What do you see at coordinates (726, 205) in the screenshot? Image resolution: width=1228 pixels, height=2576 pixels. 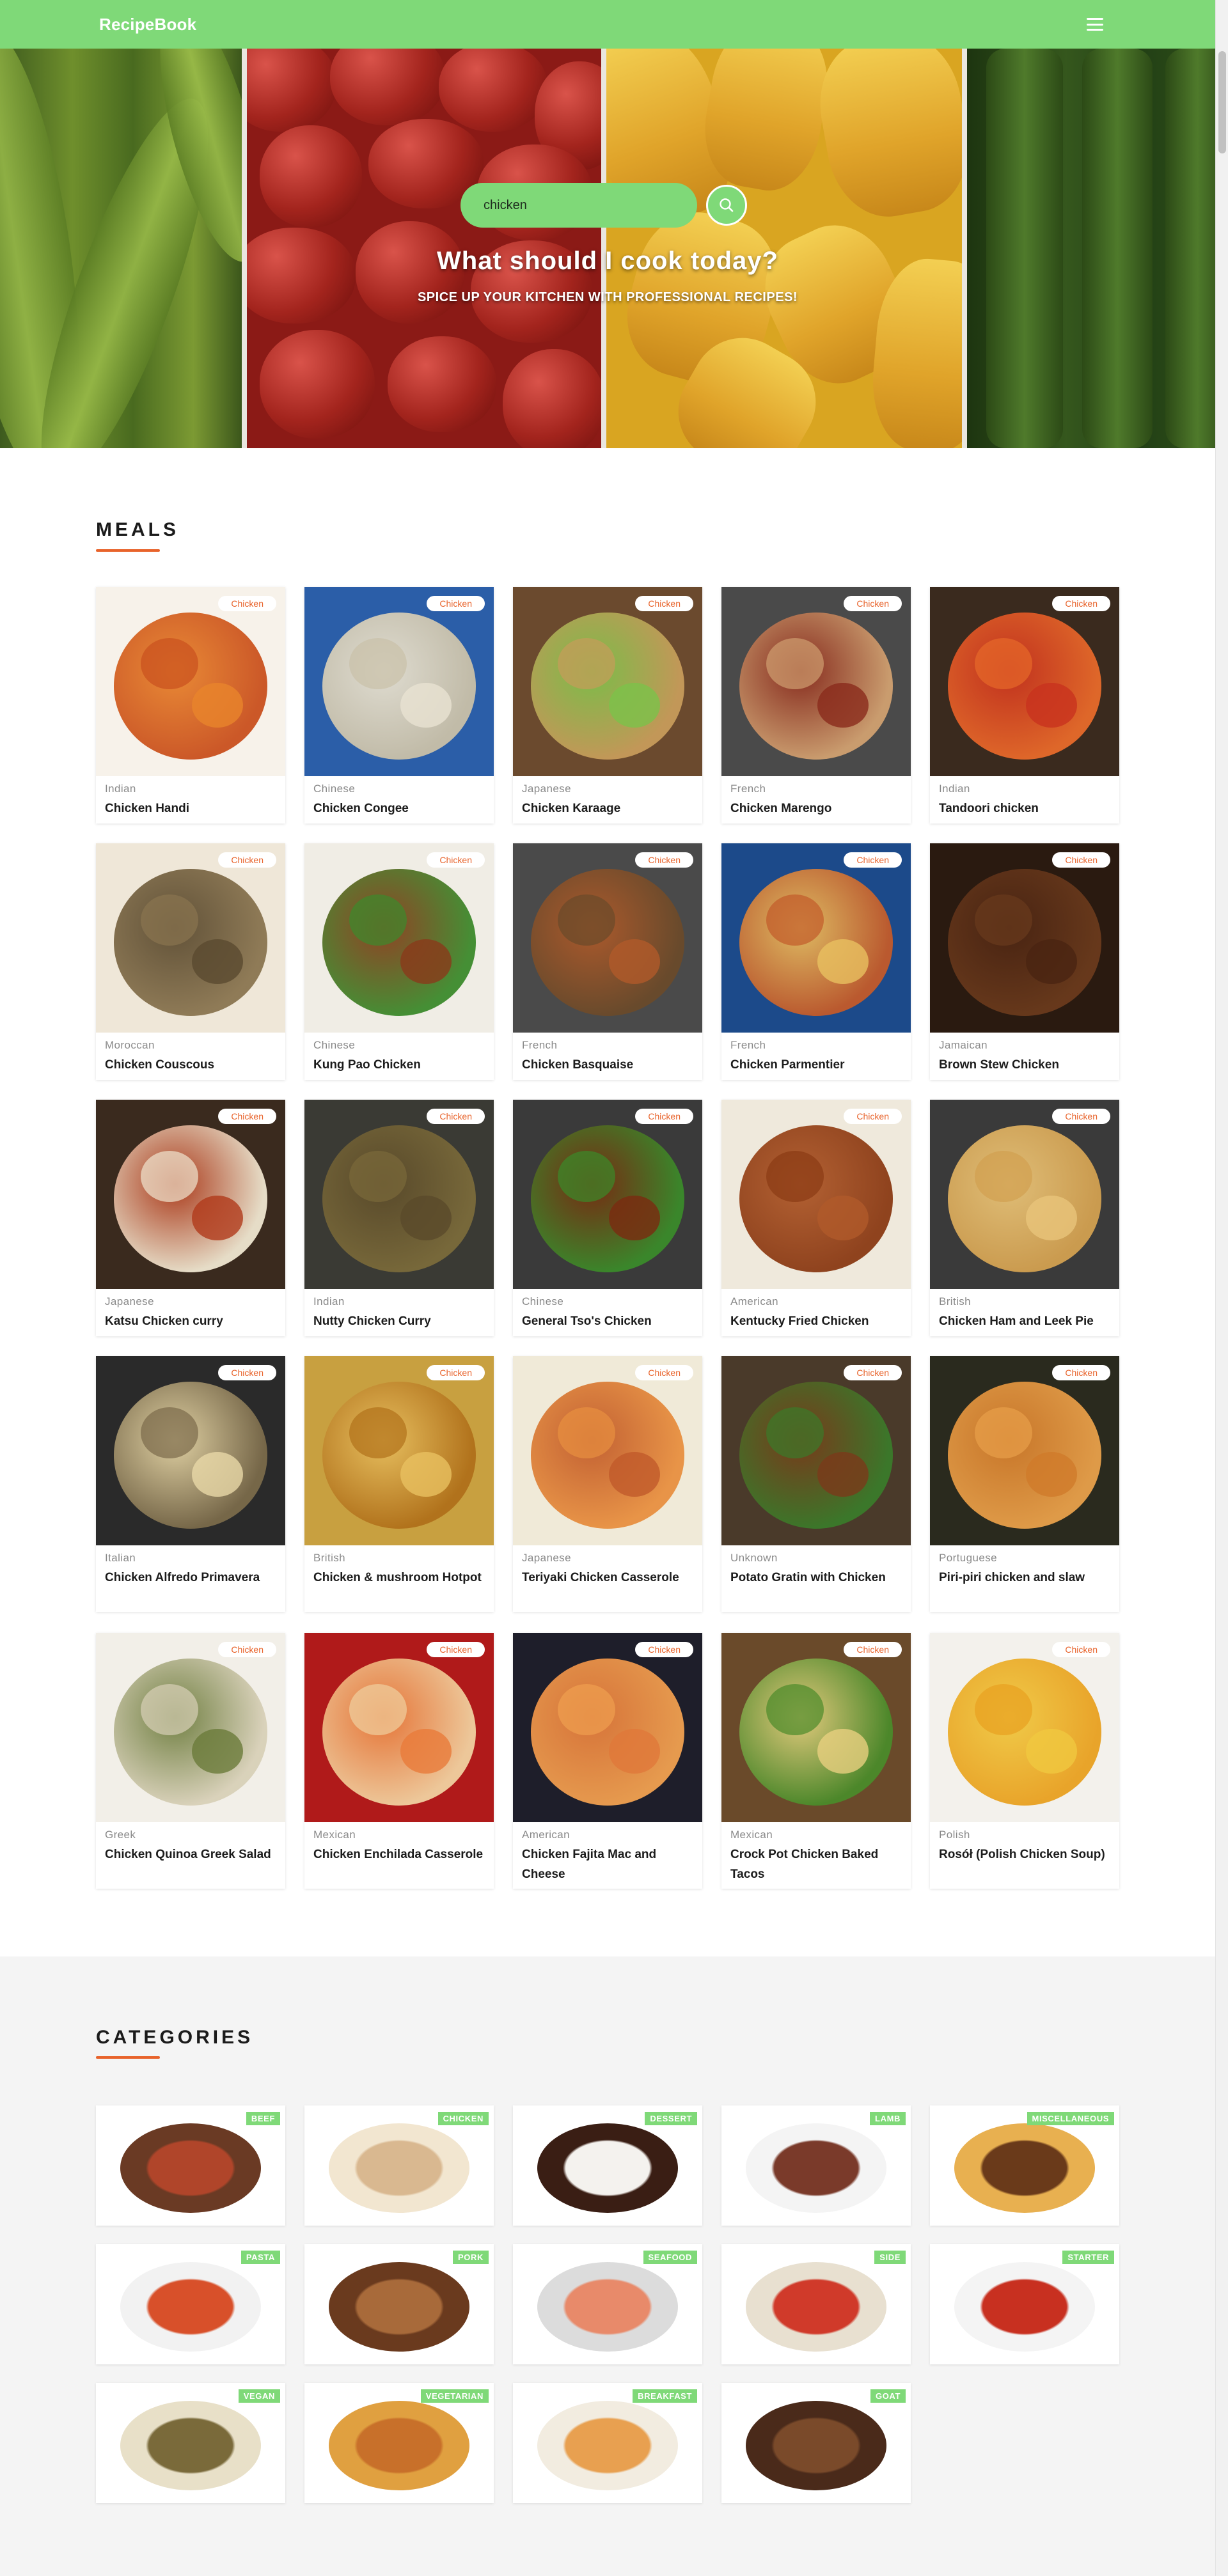 I see `search-button` at bounding box center [726, 205].